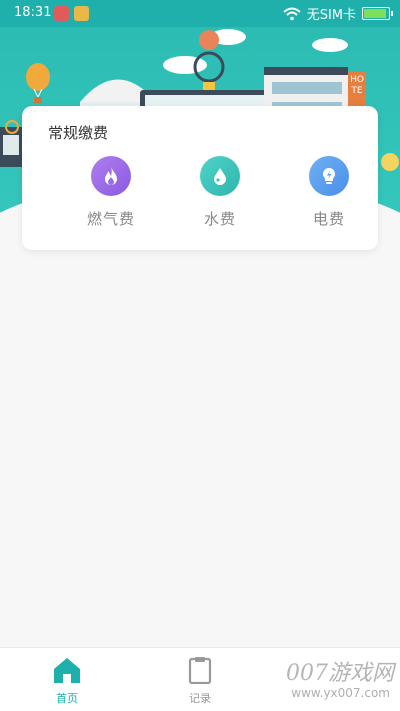 The height and width of the screenshot is (711, 400). What do you see at coordinates (328, 219) in the screenshot?
I see `electricity-fee-label: 电费` at bounding box center [328, 219].